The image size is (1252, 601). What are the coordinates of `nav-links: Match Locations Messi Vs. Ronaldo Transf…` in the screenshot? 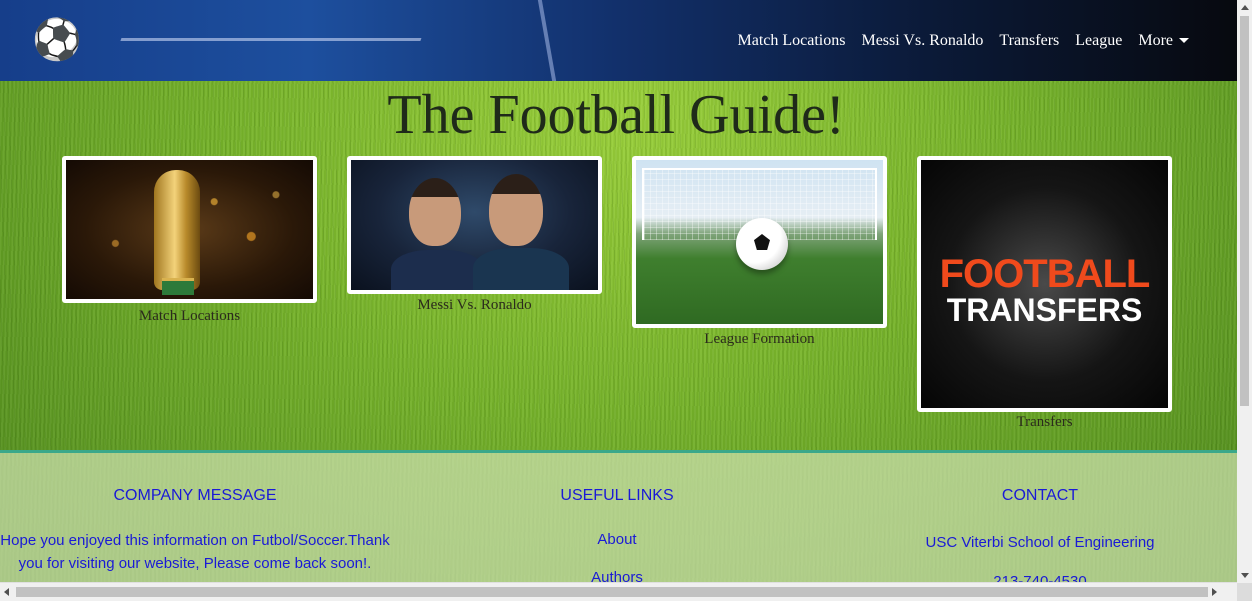 It's located at (964, 40).